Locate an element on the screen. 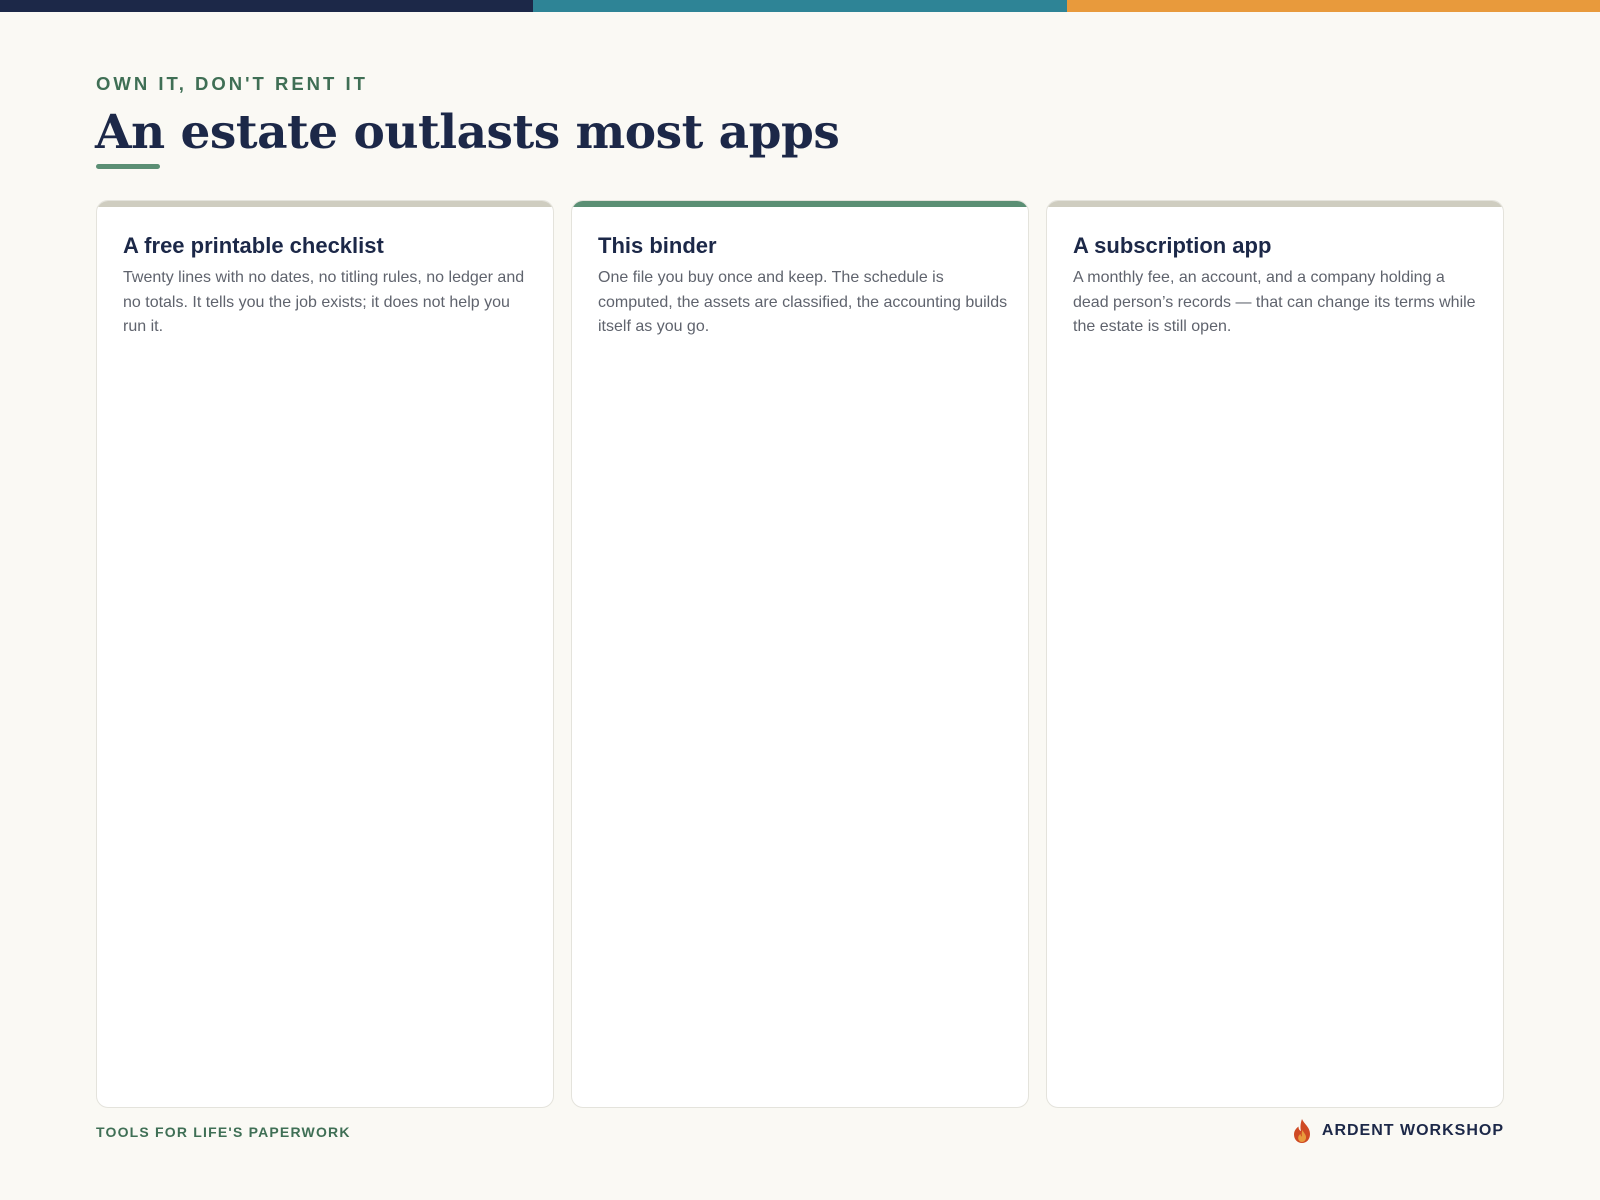 The width and height of the screenshot is (1600, 1200). brand-lockup: ARDENT WORKSHOP is located at coordinates (1398, 1131).